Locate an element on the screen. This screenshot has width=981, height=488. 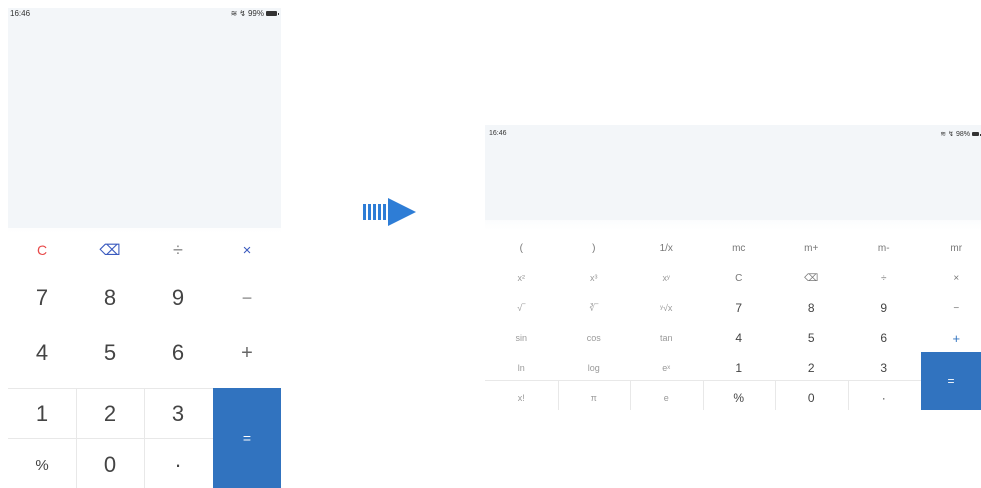
pi-button: π is located at coordinates (594, 398).